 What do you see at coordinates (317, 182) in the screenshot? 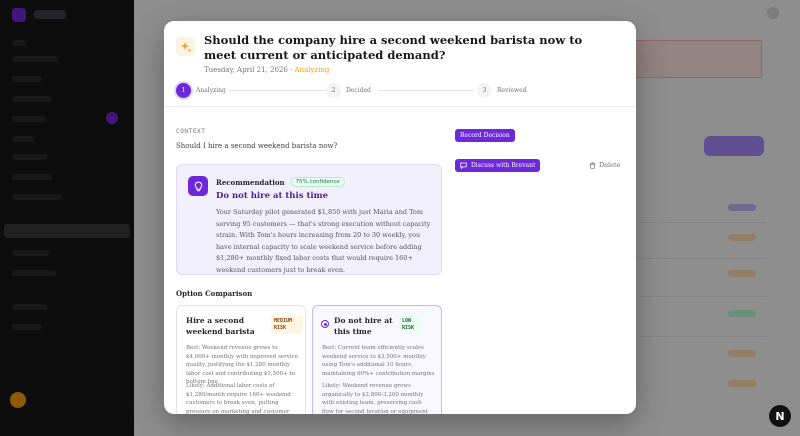
I see `confidence-badge: 75% confidence` at bounding box center [317, 182].